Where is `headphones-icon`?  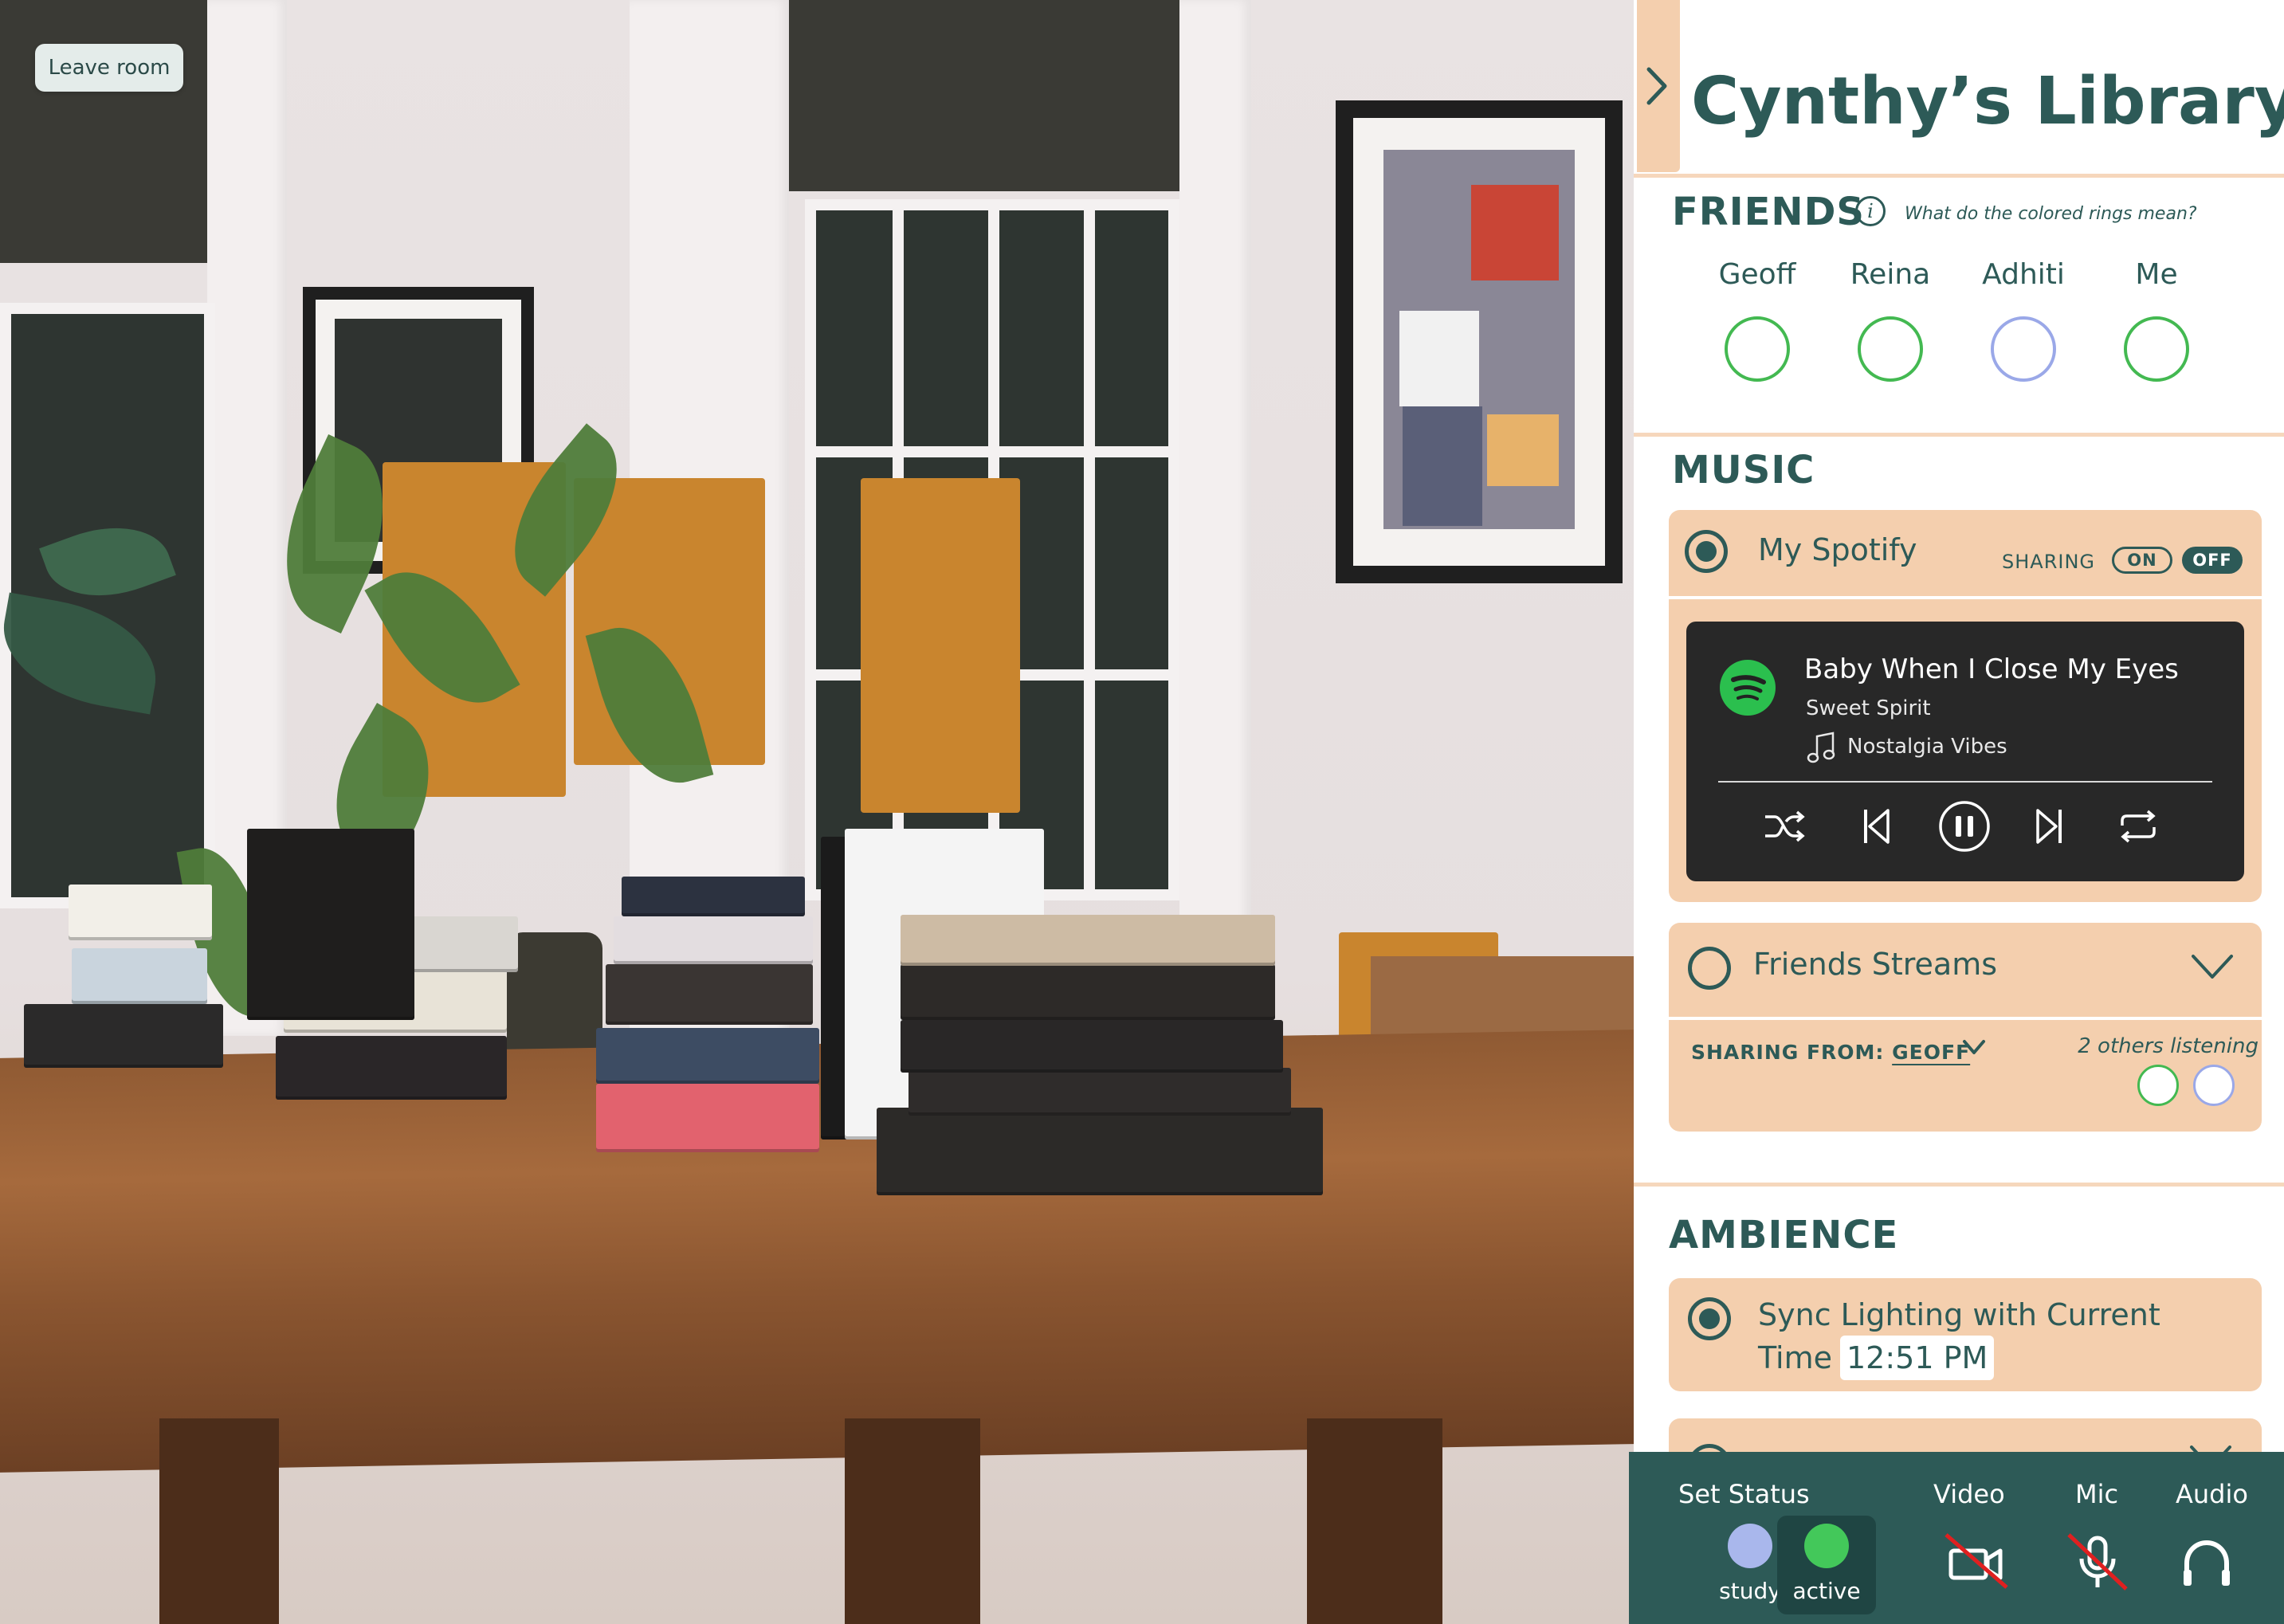 headphones-icon is located at coordinates (2206, 1562).